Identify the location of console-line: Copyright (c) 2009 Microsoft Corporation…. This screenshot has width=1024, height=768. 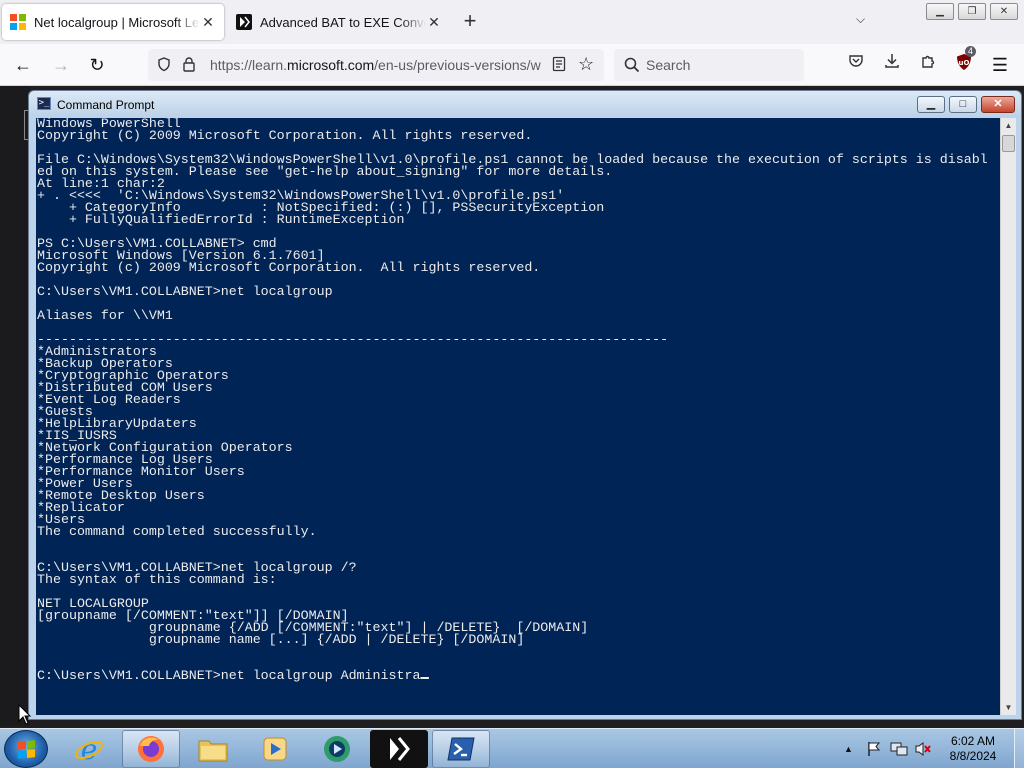
(289, 268).